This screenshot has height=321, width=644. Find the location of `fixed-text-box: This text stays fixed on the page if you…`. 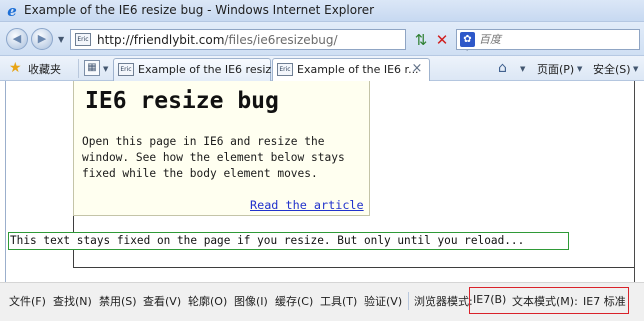

fixed-text-box: This text stays fixed on the page if you… is located at coordinates (288, 241).